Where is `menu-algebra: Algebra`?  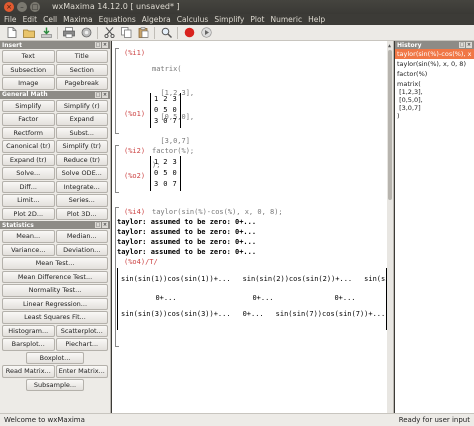
menu-algebra: Algebra is located at coordinates (156, 19).